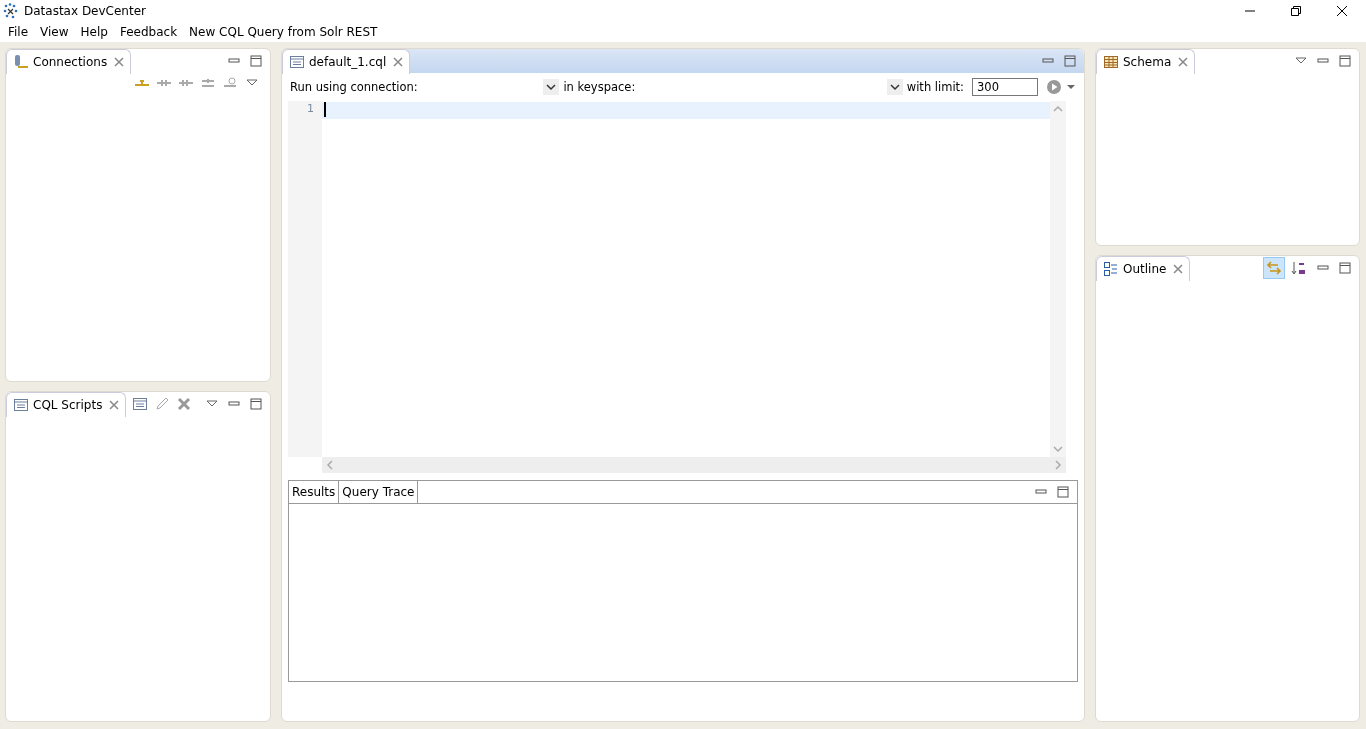  I want to click on delete-icon, so click(184, 404).